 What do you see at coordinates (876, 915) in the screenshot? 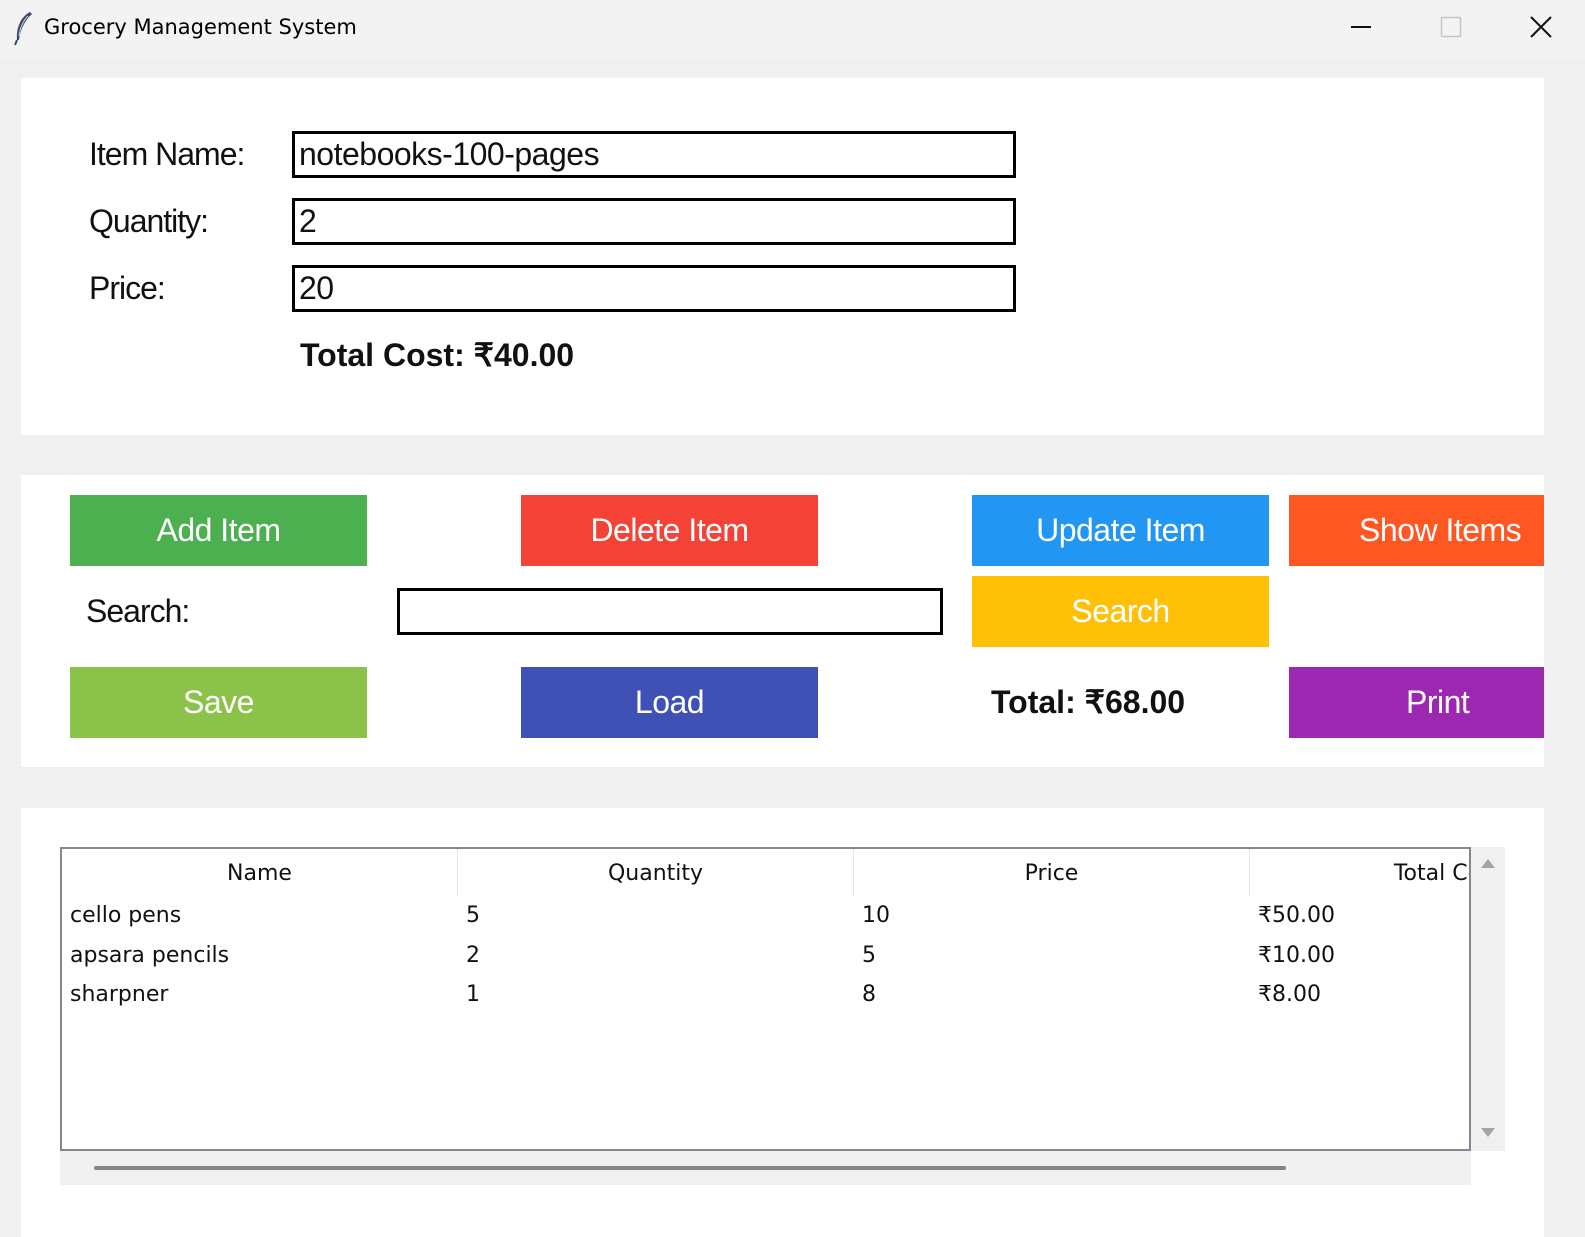
I see `cell-price: 10` at bounding box center [876, 915].